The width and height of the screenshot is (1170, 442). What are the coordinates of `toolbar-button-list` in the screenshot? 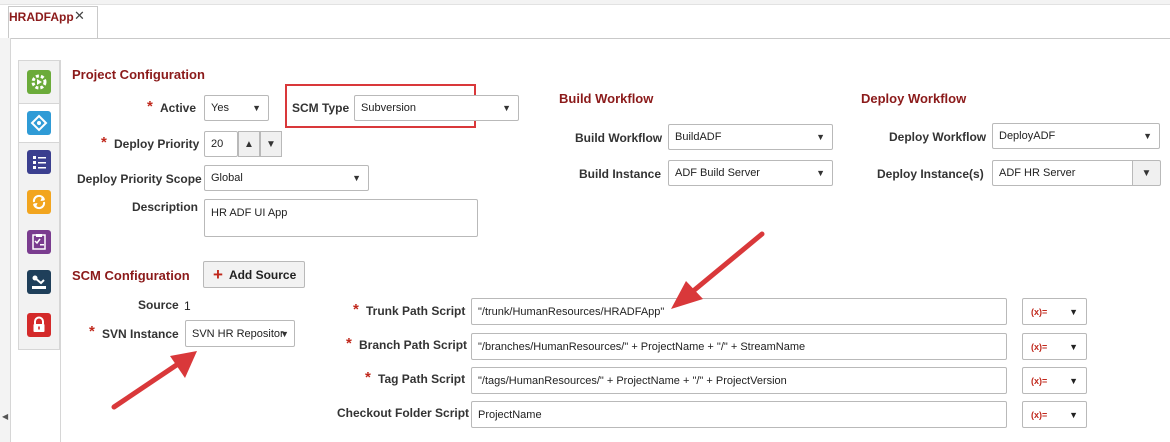 It's located at (39, 162).